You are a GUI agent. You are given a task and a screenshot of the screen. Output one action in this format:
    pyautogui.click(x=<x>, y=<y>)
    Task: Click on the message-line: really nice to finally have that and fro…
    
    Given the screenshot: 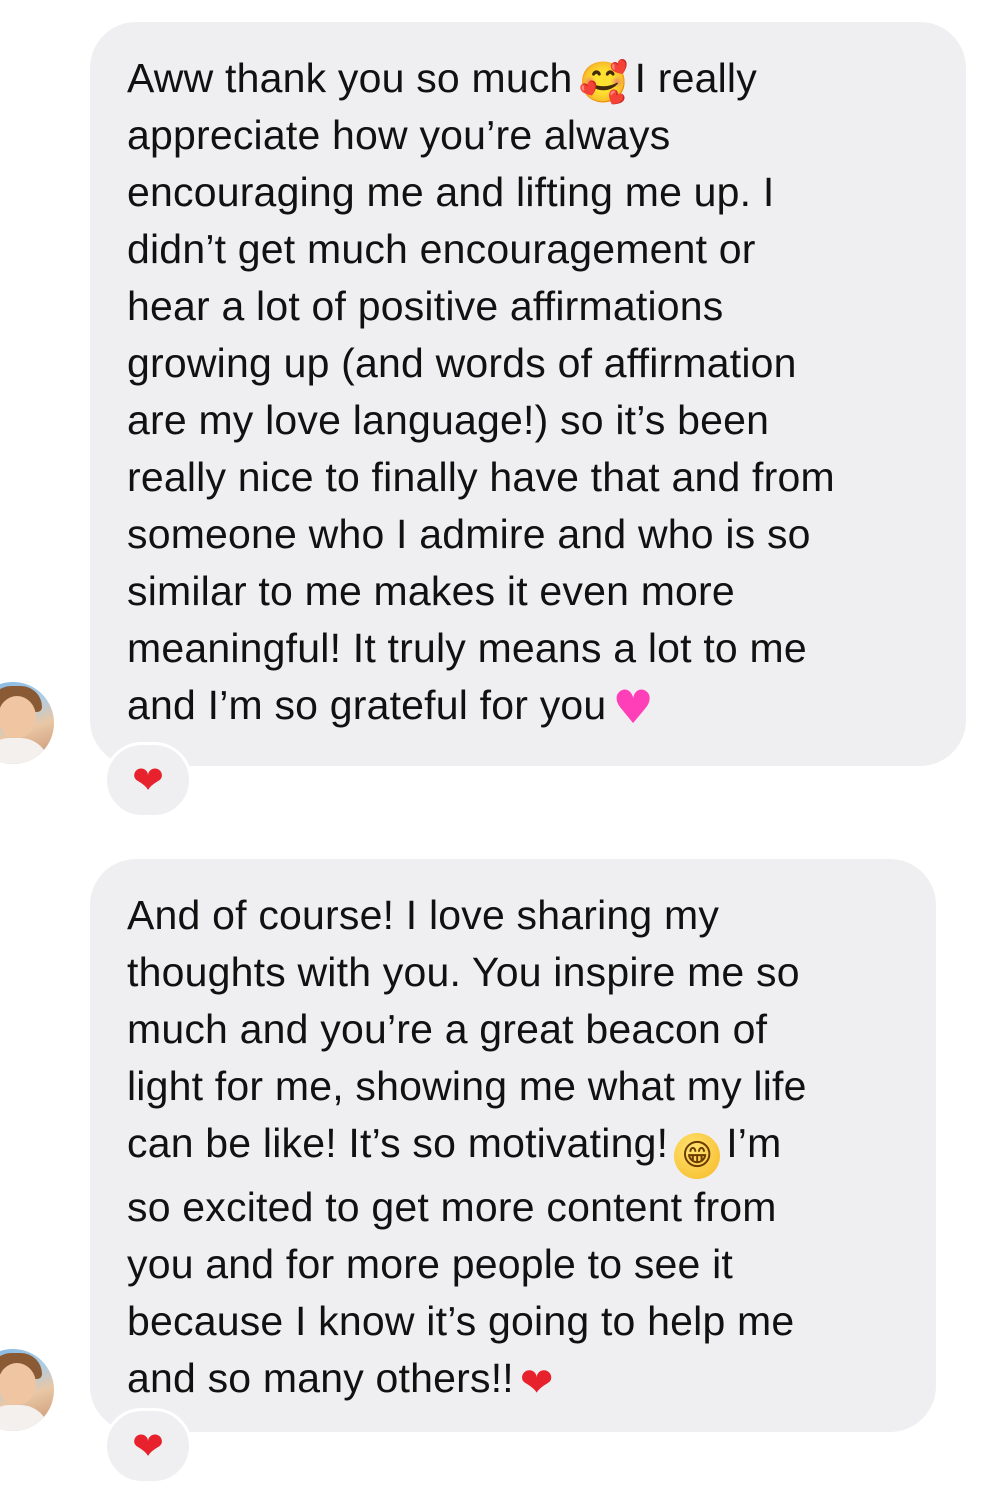 What is the action you would take?
    pyautogui.click(x=481, y=477)
    